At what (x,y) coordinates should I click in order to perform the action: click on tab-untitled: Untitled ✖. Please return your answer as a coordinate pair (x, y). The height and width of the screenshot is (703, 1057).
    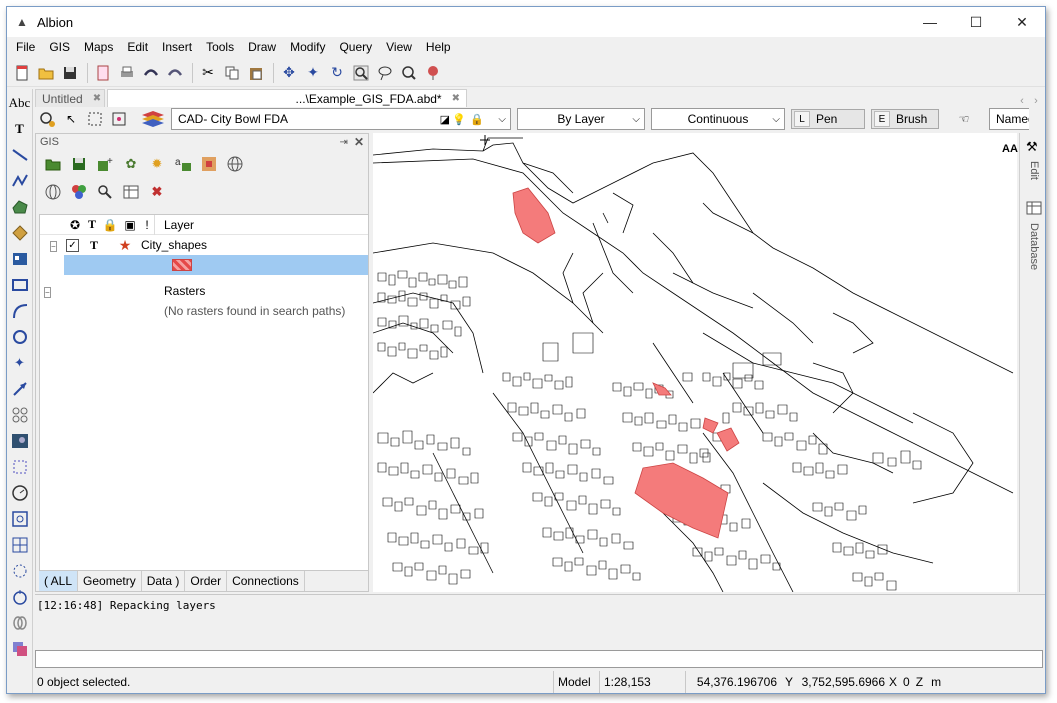
    Looking at the image, I should click on (70, 98).